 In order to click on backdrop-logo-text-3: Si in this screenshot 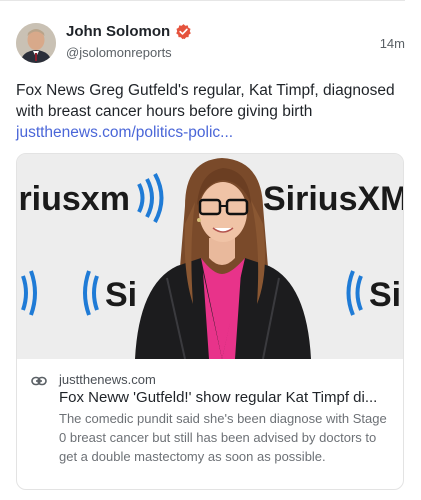, I will do `click(121, 295)`.